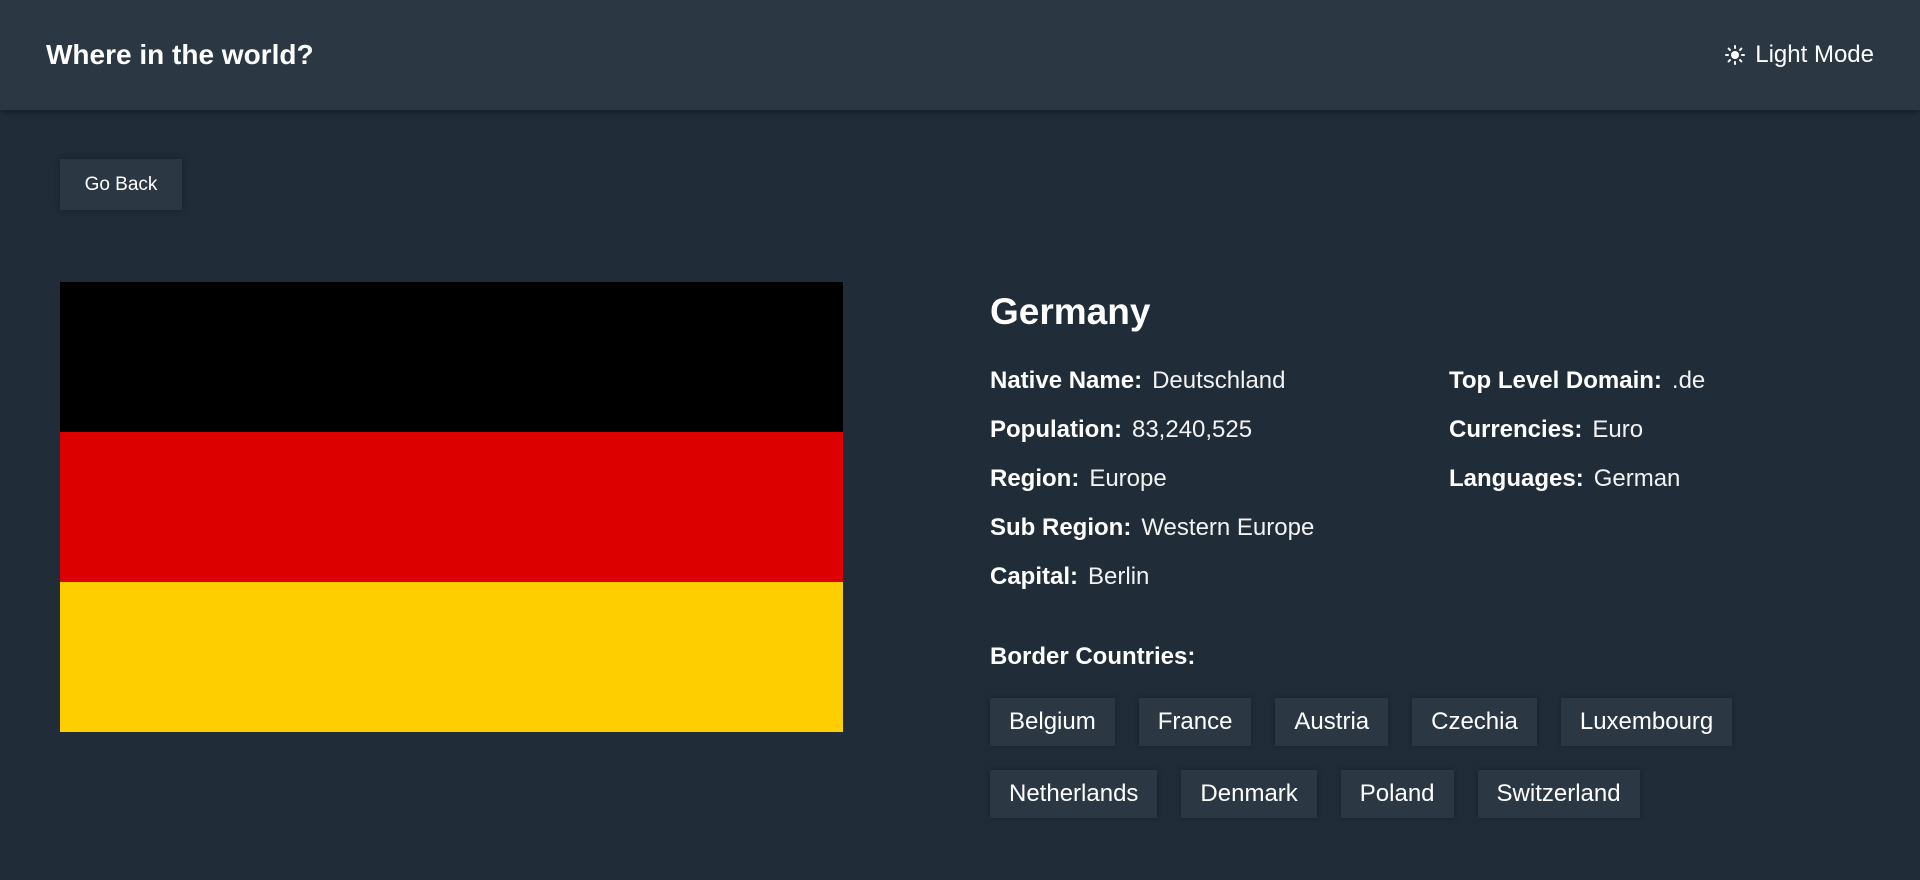 This screenshot has height=880, width=1920. What do you see at coordinates (451, 657) in the screenshot?
I see `flag-stripe-gold` at bounding box center [451, 657].